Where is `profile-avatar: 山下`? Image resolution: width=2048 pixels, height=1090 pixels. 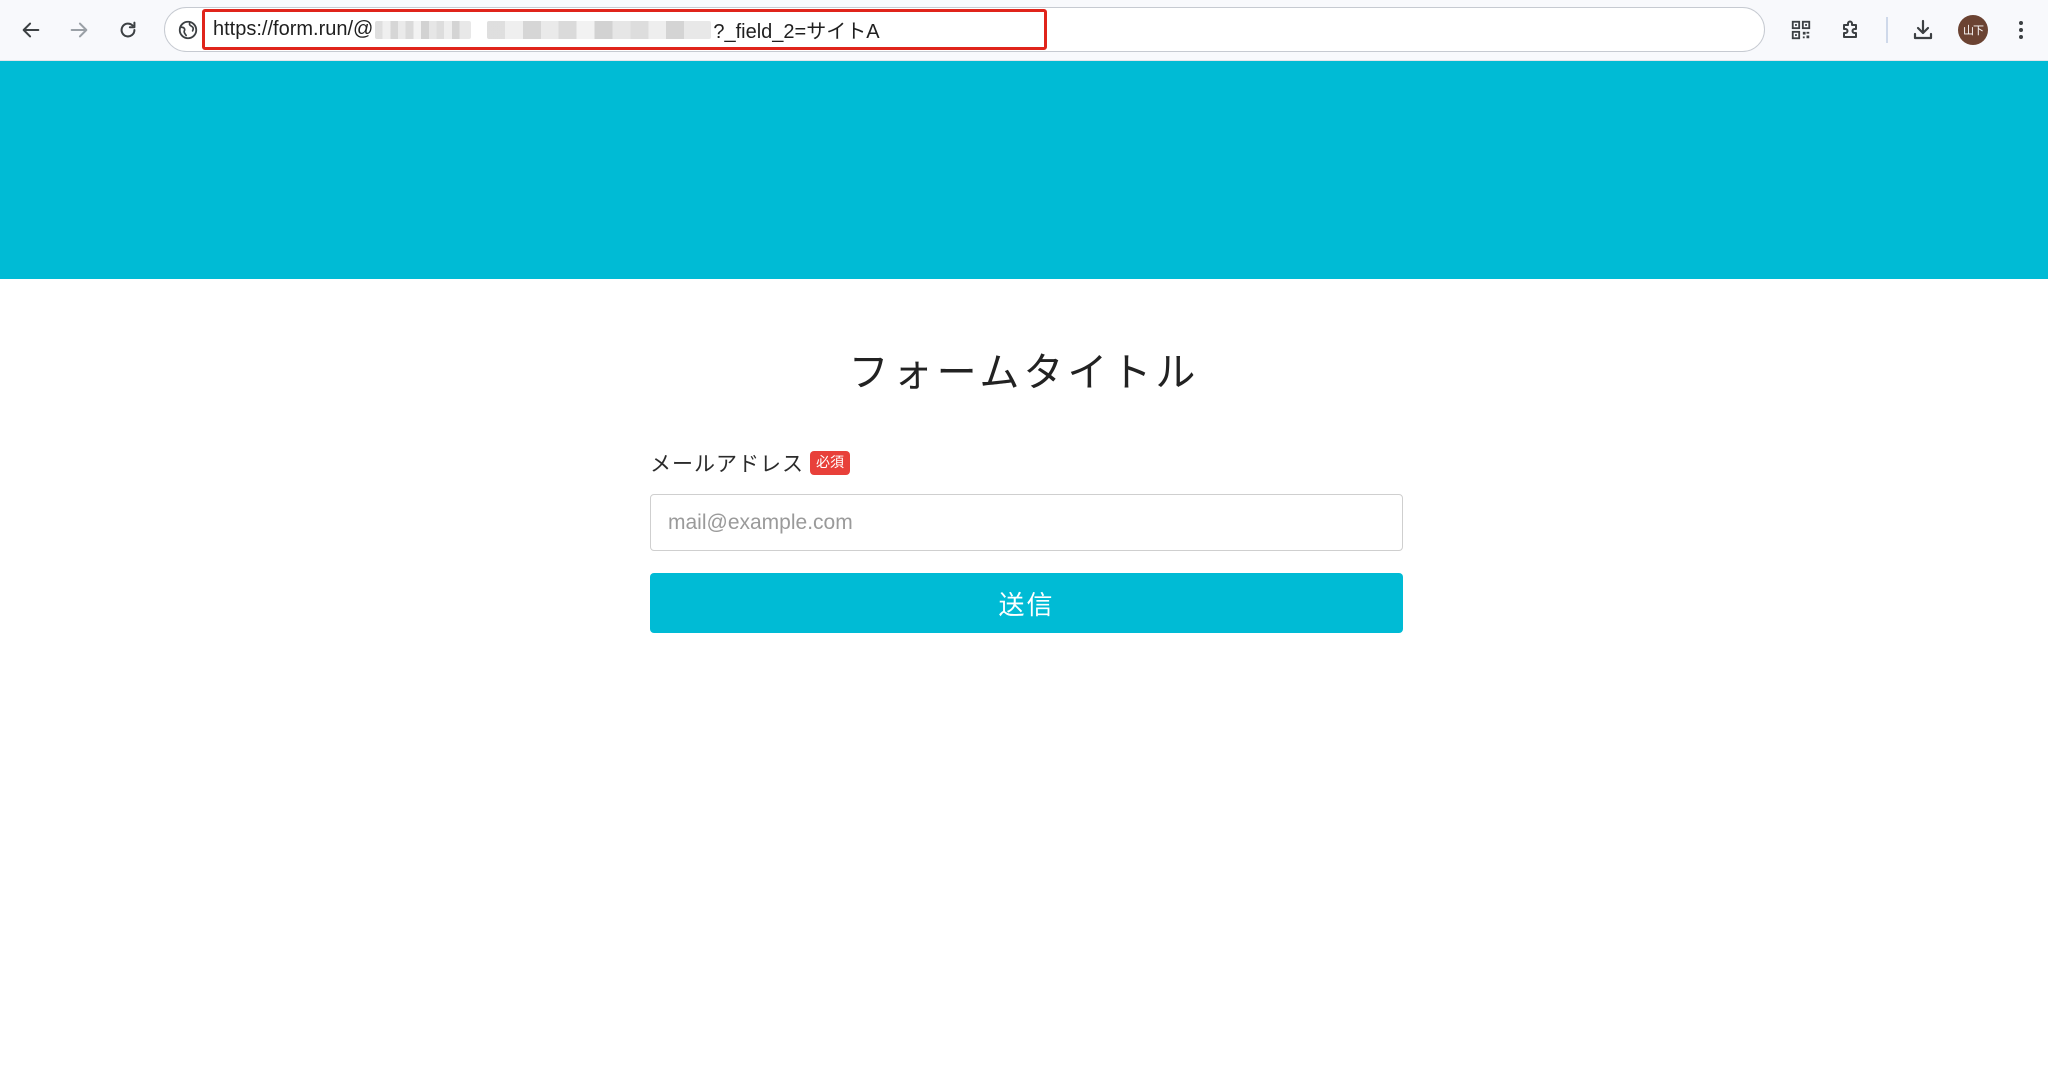 profile-avatar: 山下 is located at coordinates (1973, 30).